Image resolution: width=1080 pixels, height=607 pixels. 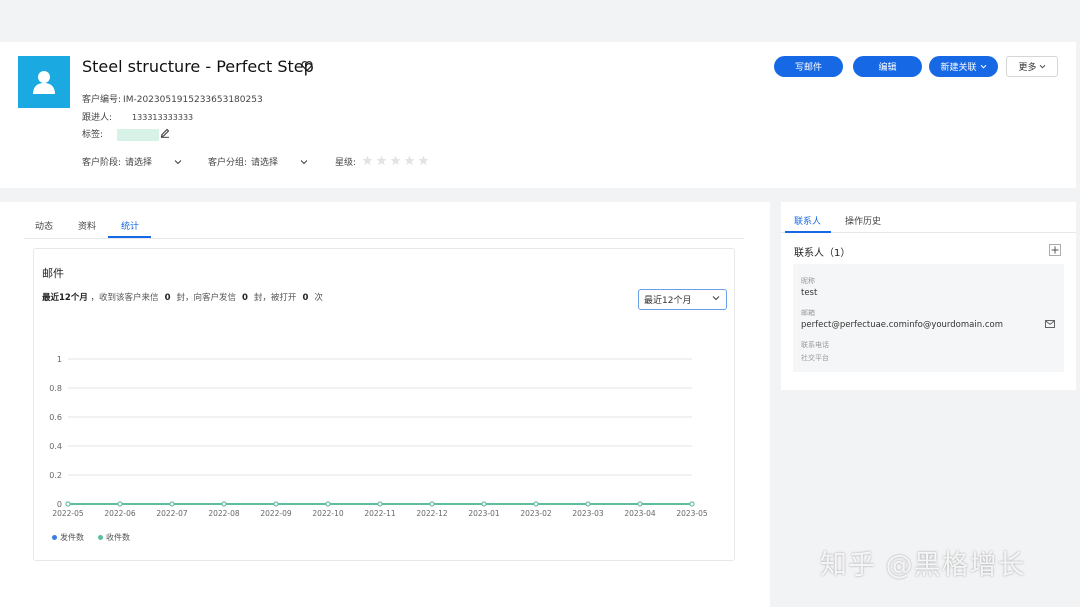 What do you see at coordinates (163, 117) in the screenshot?
I see `follower-value: 133313333333` at bounding box center [163, 117].